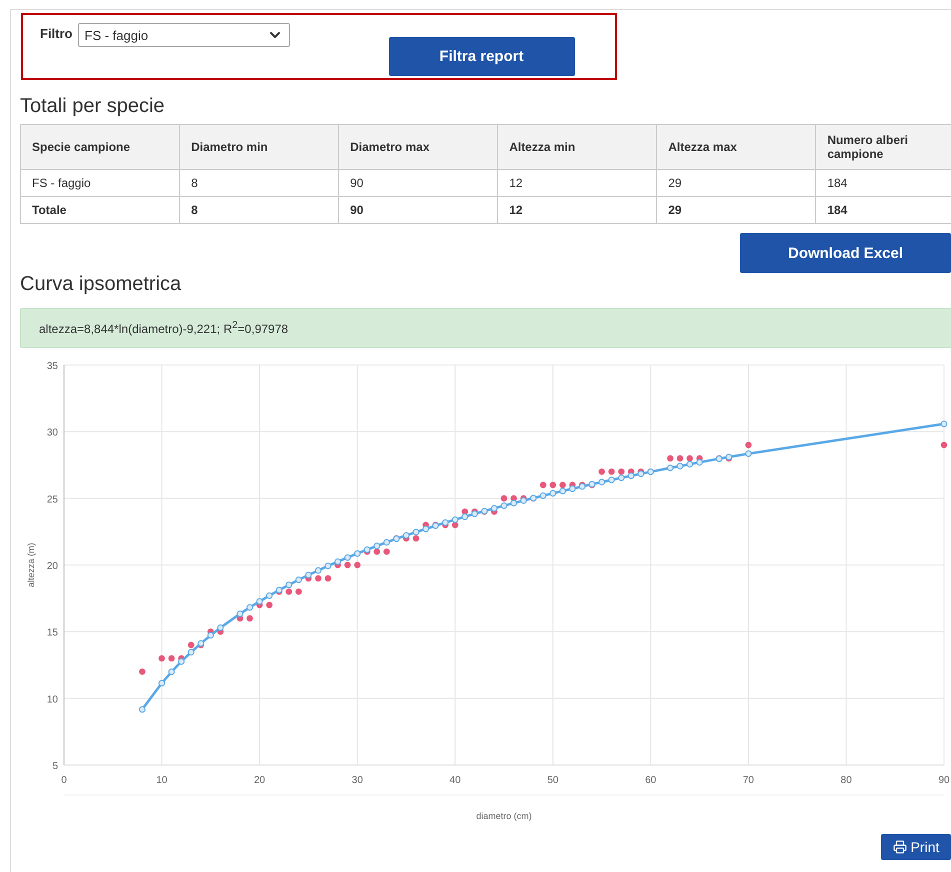  What do you see at coordinates (52, 633) in the screenshot?
I see `y-tick-label: 15` at bounding box center [52, 633].